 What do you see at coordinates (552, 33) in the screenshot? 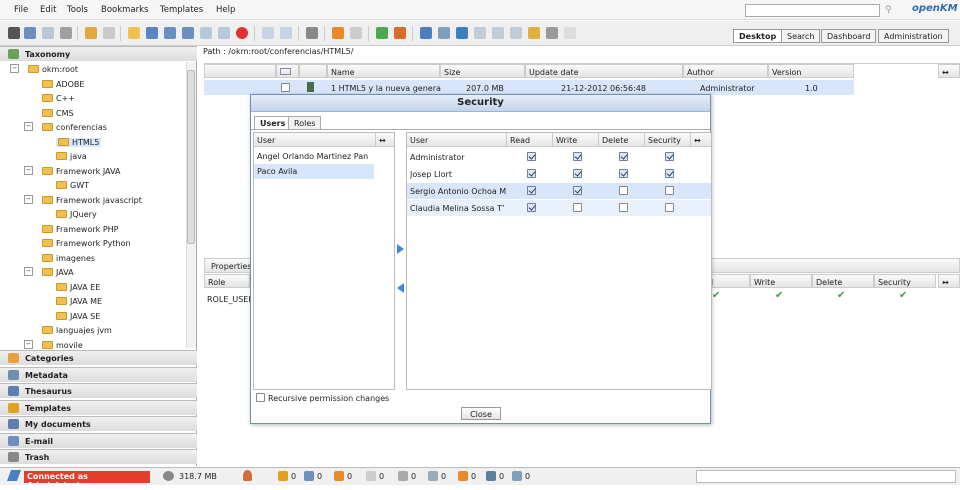
I see `tool-icon` at bounding box center [552, 33].